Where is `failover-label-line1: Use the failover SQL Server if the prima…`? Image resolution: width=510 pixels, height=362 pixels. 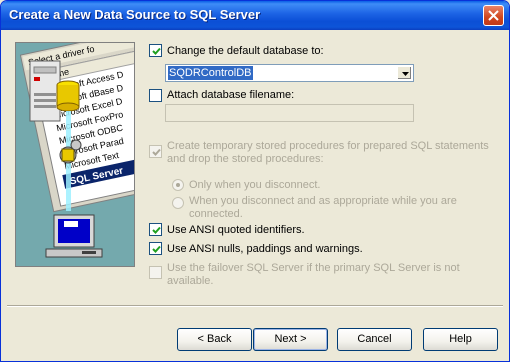
failover-label-line1: Use the failover SQL Server if the prima… is located at coordinates (313, 268).